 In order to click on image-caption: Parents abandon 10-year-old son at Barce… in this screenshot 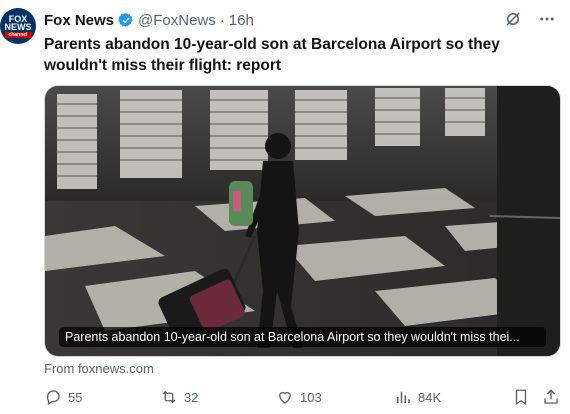, I will do `click(302, 337)`.